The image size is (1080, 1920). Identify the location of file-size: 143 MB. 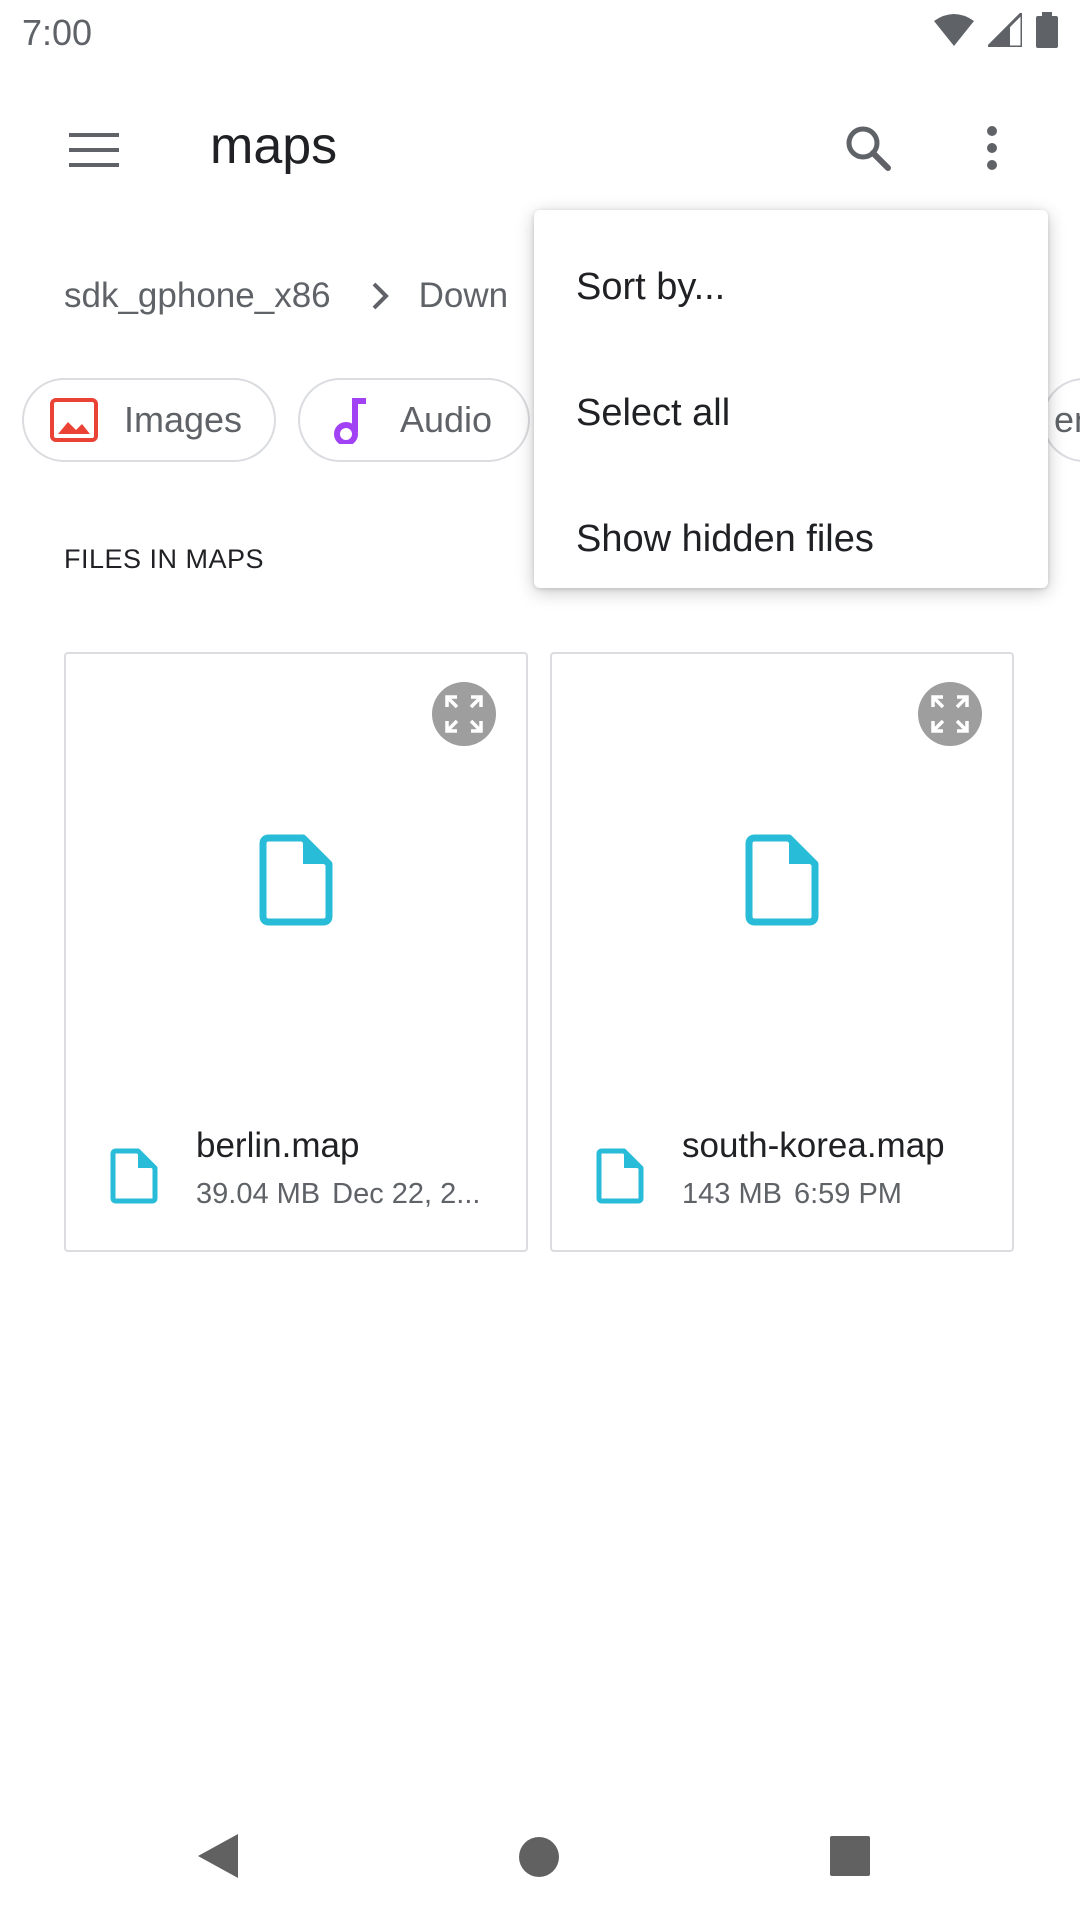
(732, 1194).